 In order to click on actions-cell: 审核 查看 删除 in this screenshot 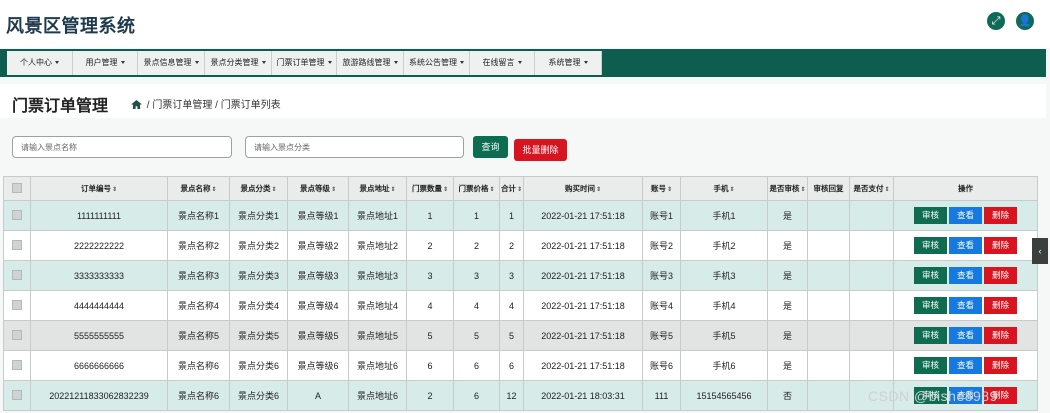, I will do `click(965, 335)`.